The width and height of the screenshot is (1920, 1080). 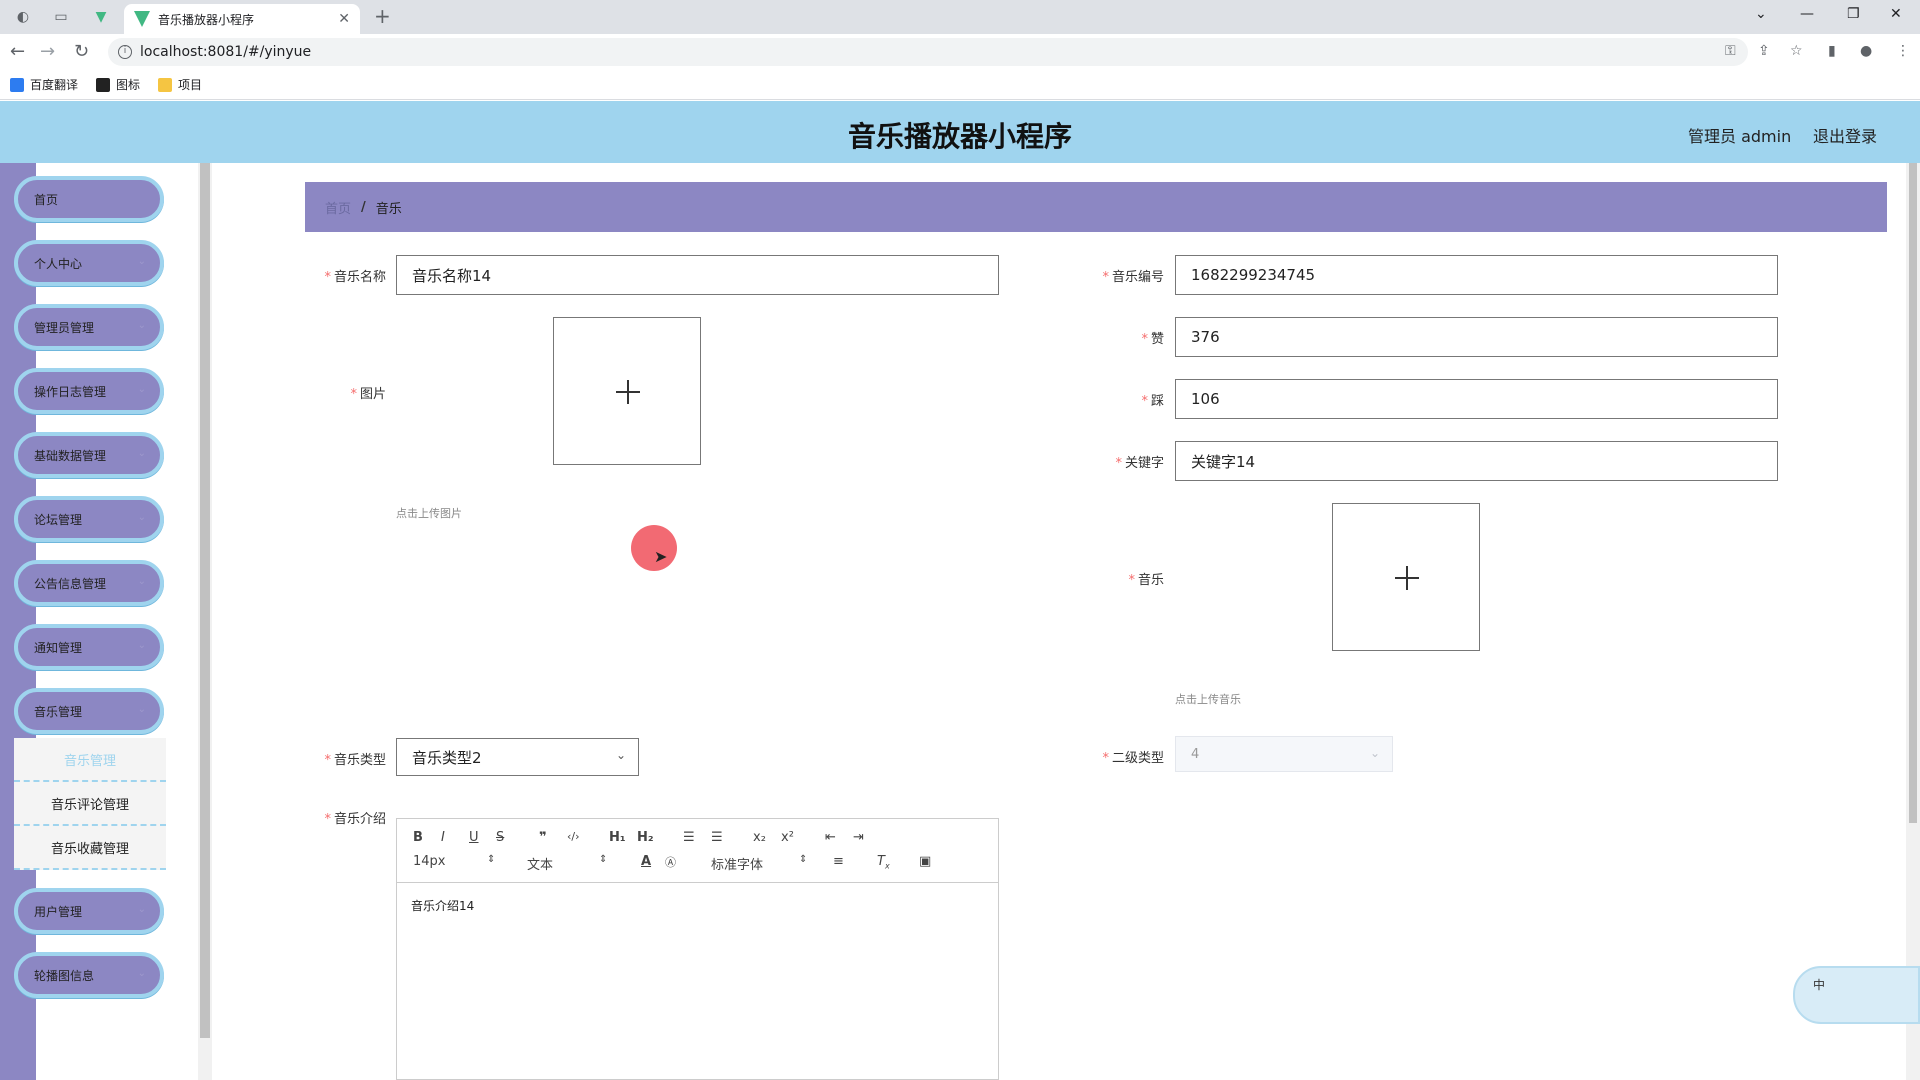 What do you see at coordinates (925, 861) in the screenshot?
I see `image-icon: ▣` at bounding box center [925, 861].